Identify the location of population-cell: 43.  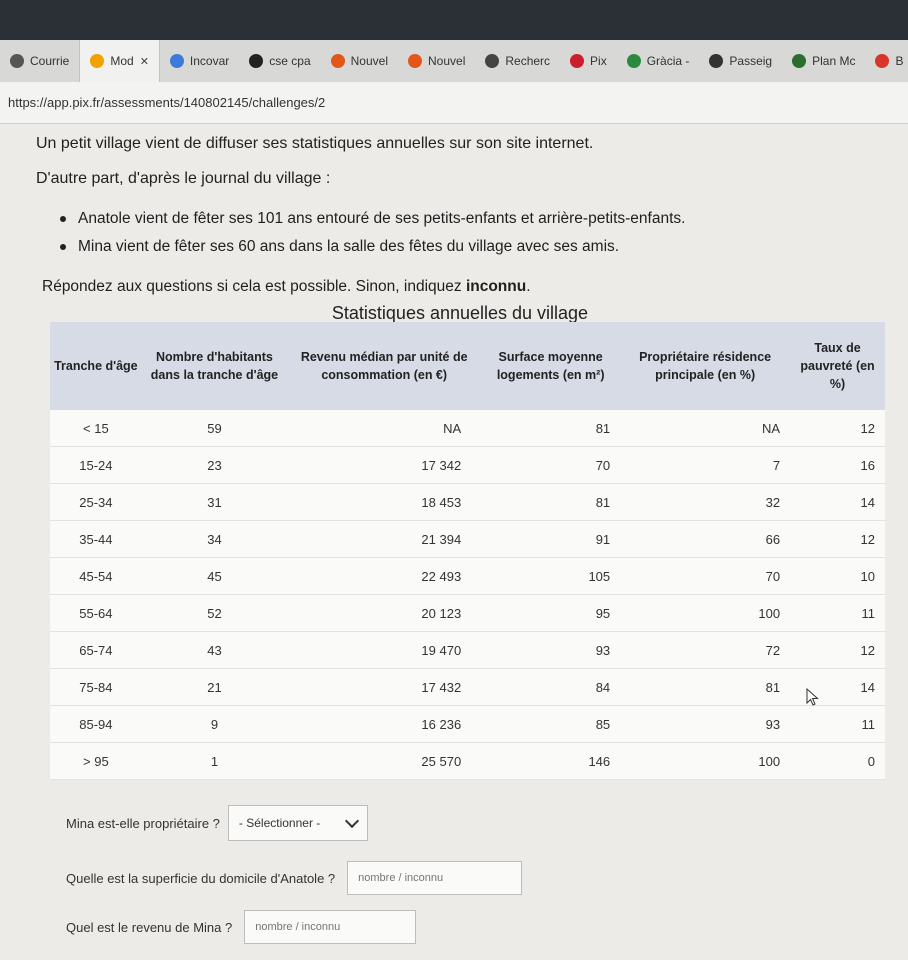
(214, 650).